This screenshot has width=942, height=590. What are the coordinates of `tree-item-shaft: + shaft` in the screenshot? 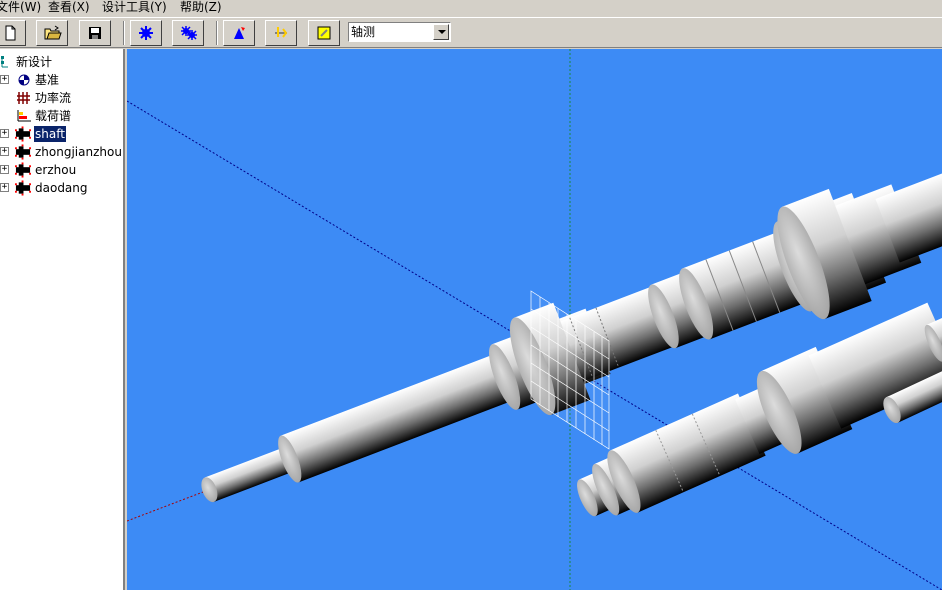 It's located at (61, 134).